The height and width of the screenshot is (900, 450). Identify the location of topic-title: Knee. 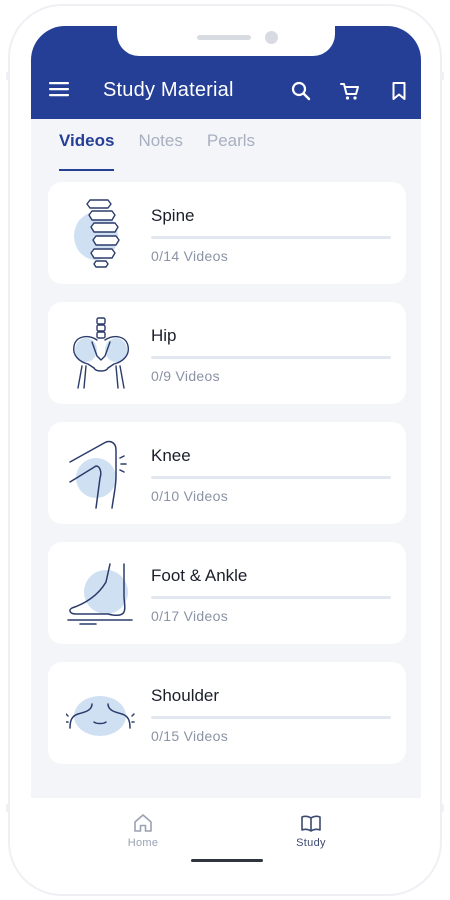
(171, 455).